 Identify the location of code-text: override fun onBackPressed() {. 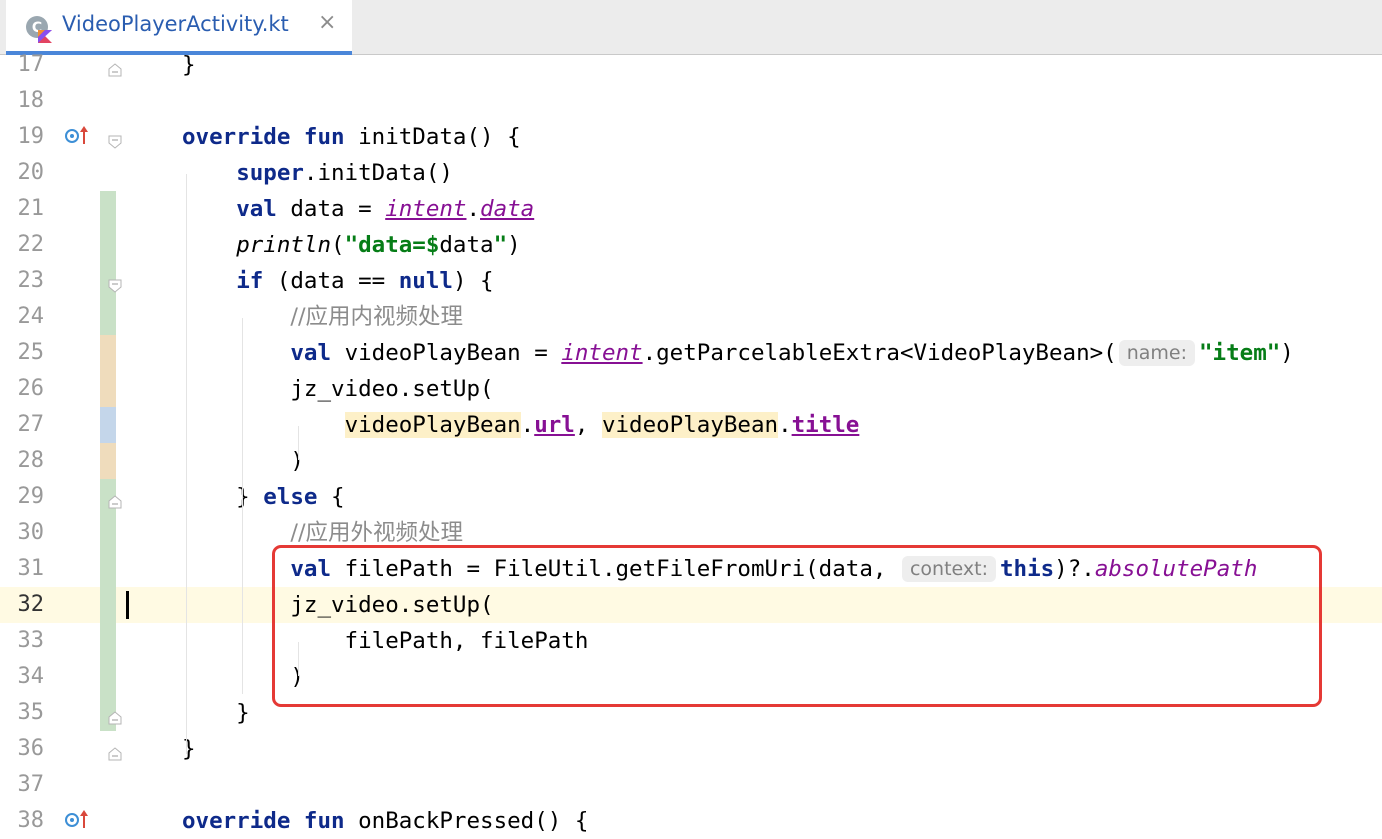
(385, 821).